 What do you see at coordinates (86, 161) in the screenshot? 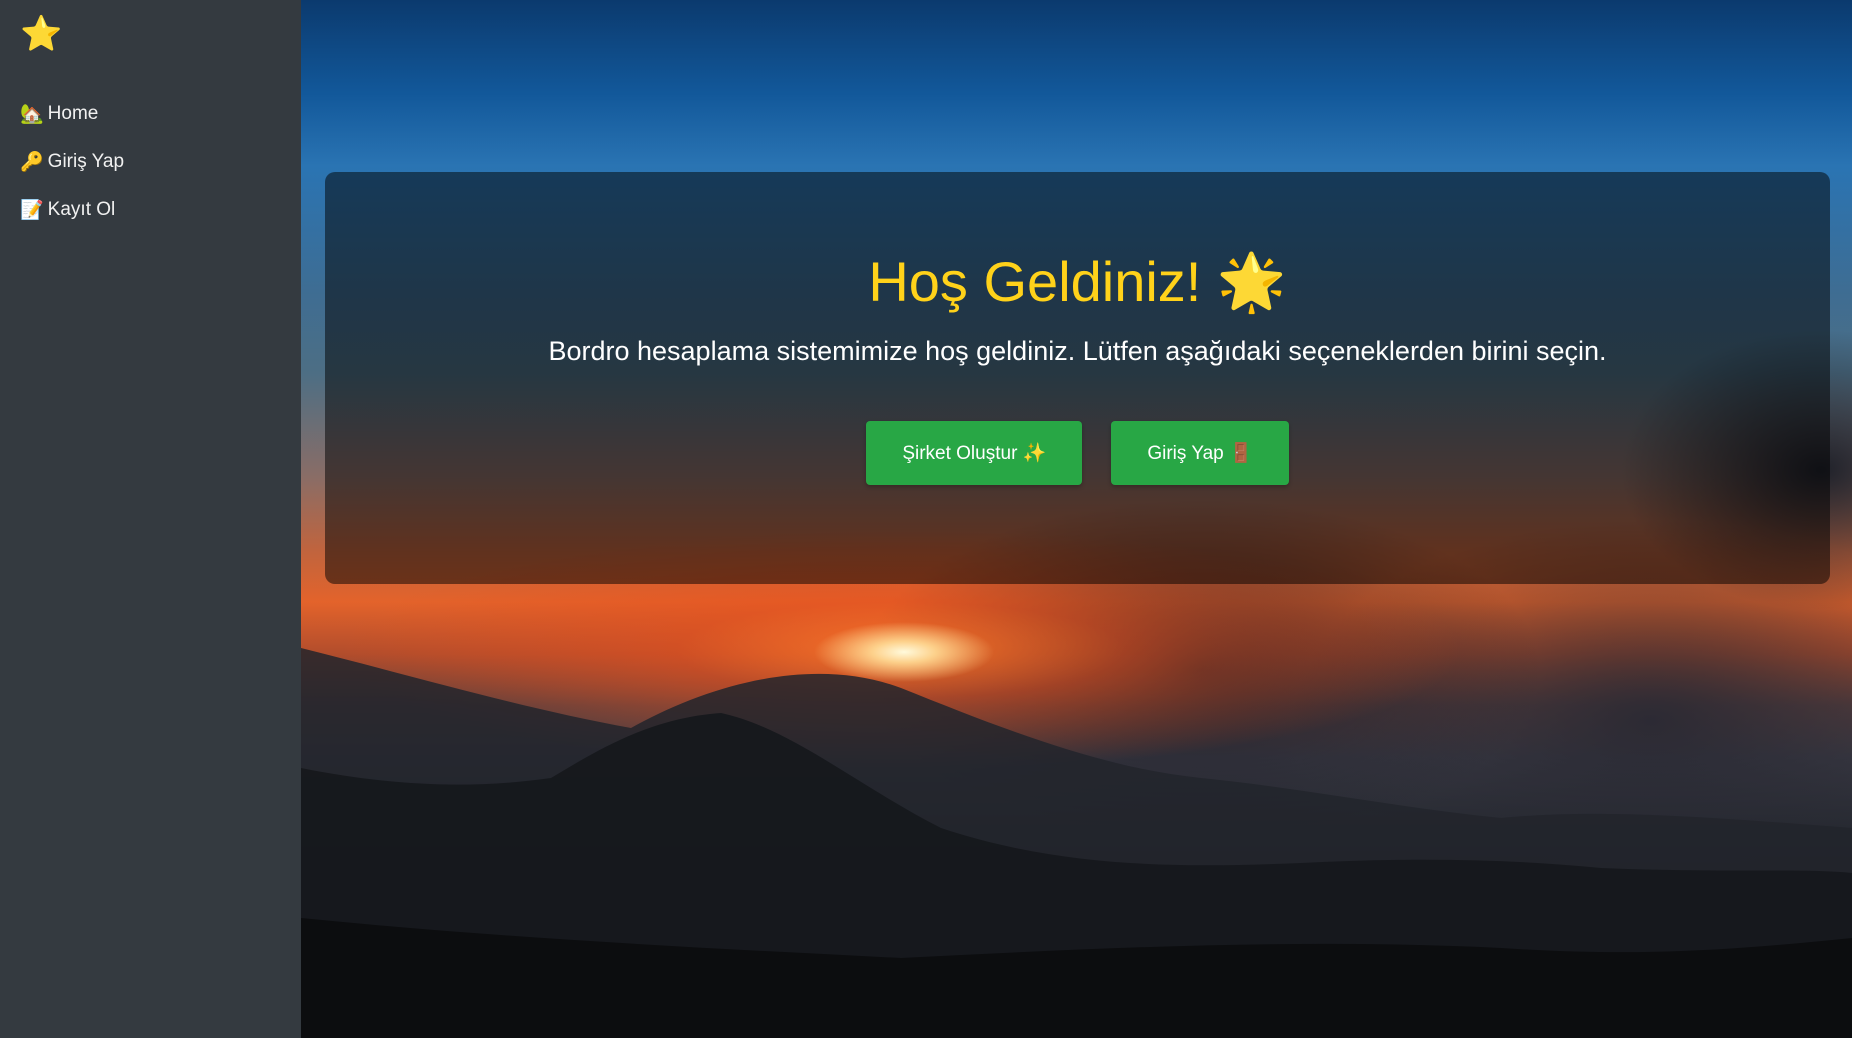
I see `sidebar-item-label: Giriş Yap` at bounding box center [86, 161].